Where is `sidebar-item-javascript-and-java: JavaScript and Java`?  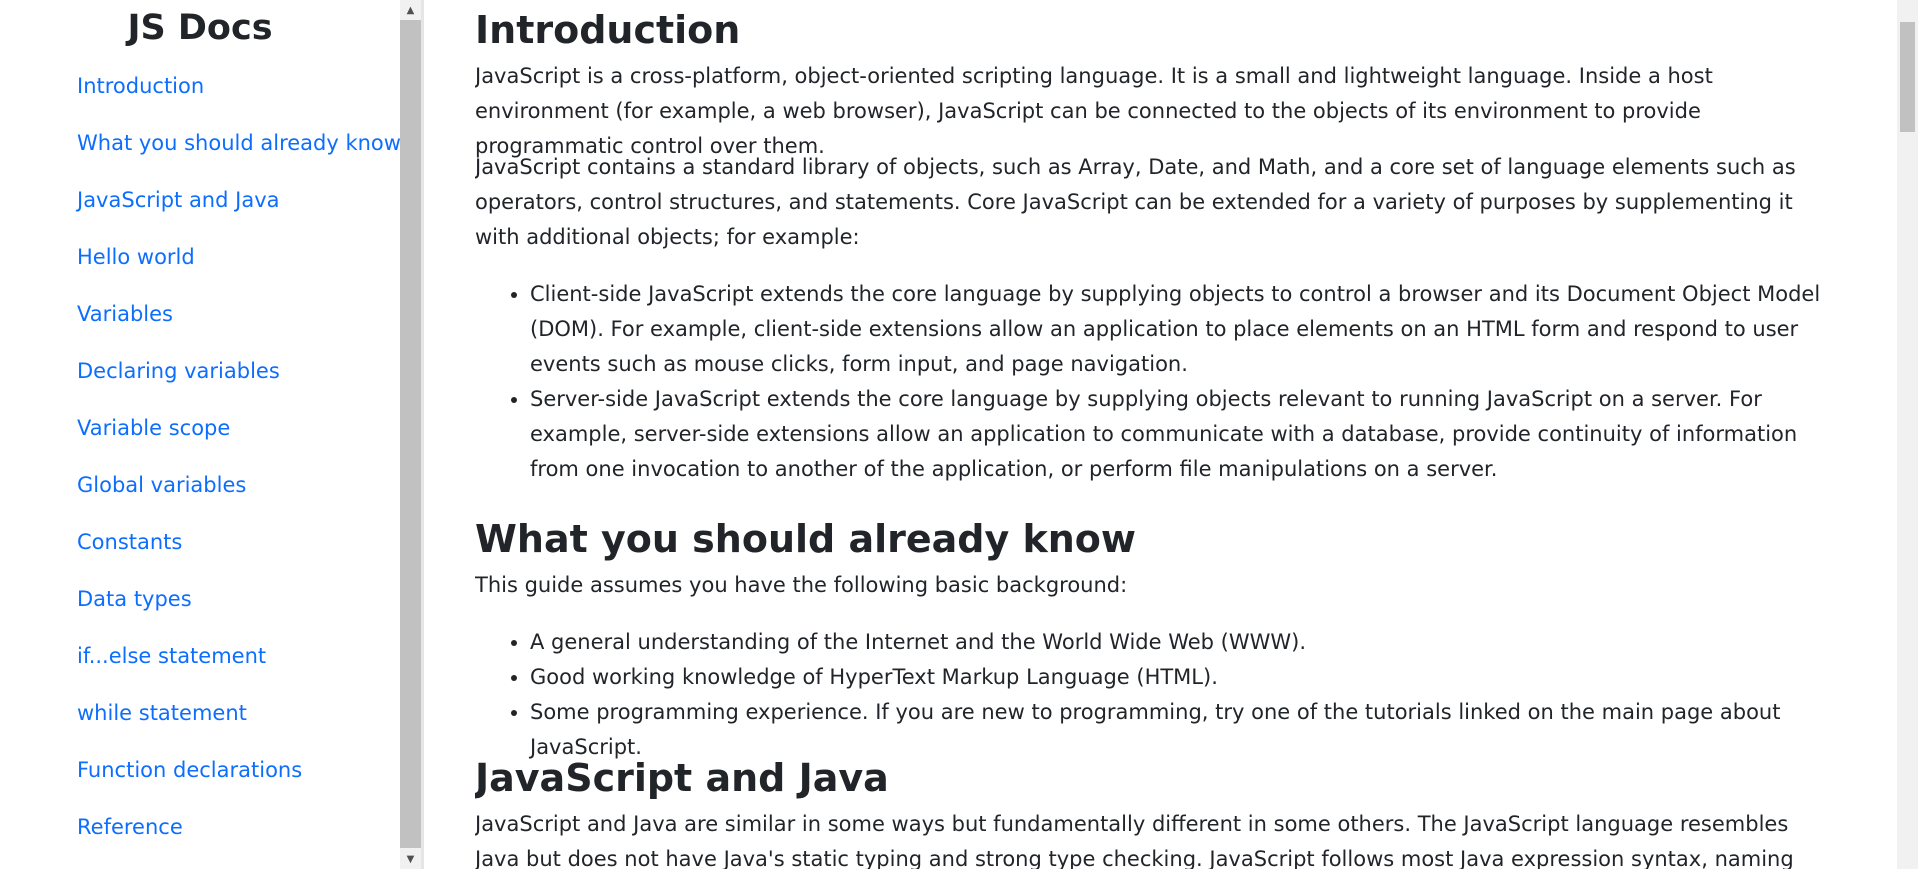
sidebar-item-javascript-and-java: JavaScript and Java is located at coordinates (178, 200).